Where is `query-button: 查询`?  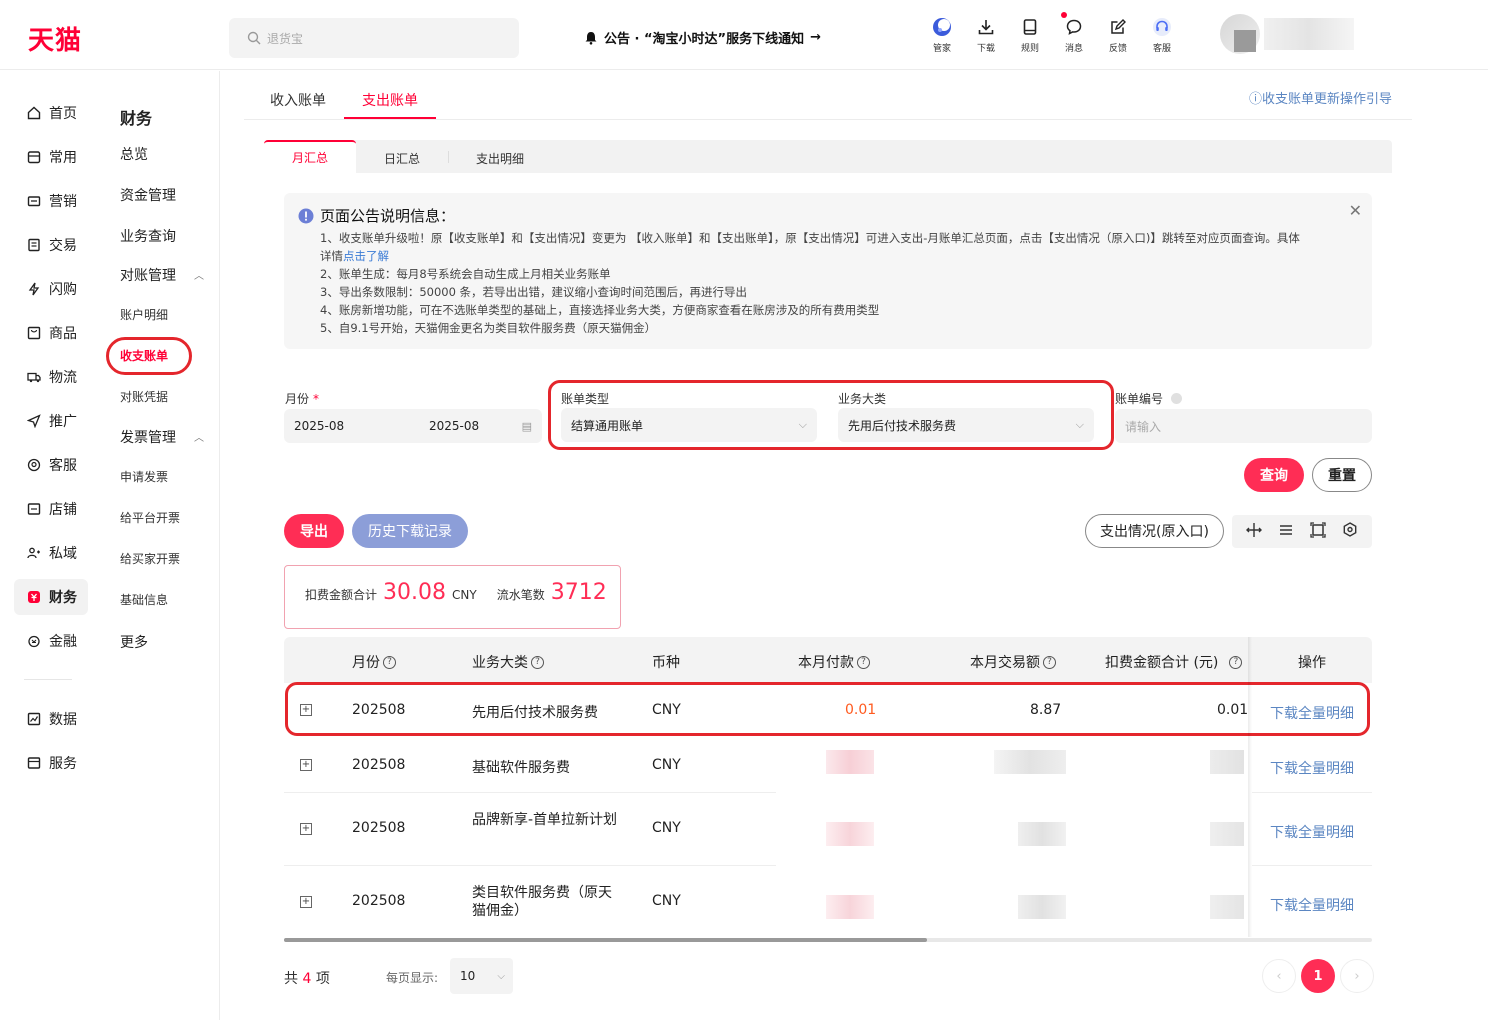
query-button: 查询 is located at coordinates (1274, 475).